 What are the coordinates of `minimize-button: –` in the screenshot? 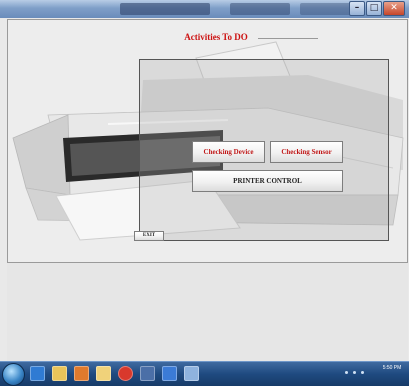 It's located at (357, 8).